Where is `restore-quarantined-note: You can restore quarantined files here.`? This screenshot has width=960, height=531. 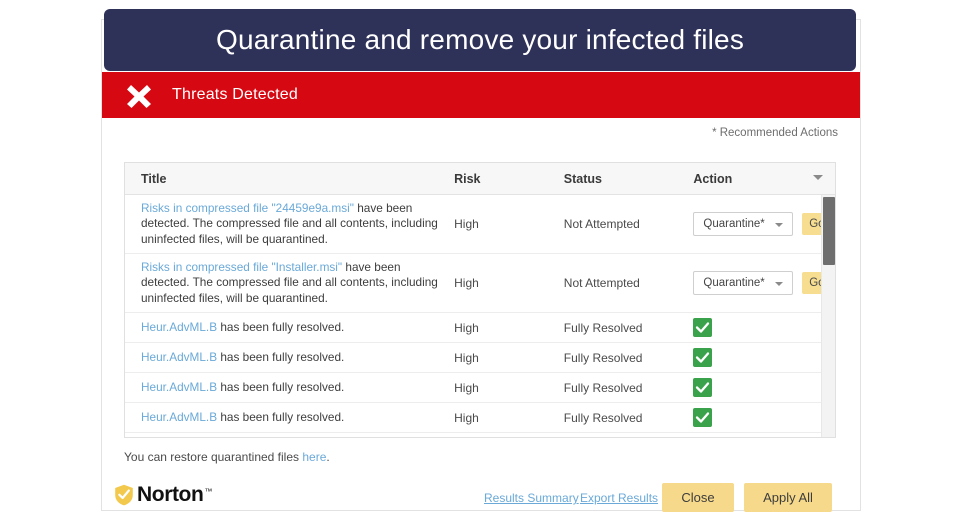
restore-quarantined-note: You can restore quarantined files here. is located at coordinates (227, 457).